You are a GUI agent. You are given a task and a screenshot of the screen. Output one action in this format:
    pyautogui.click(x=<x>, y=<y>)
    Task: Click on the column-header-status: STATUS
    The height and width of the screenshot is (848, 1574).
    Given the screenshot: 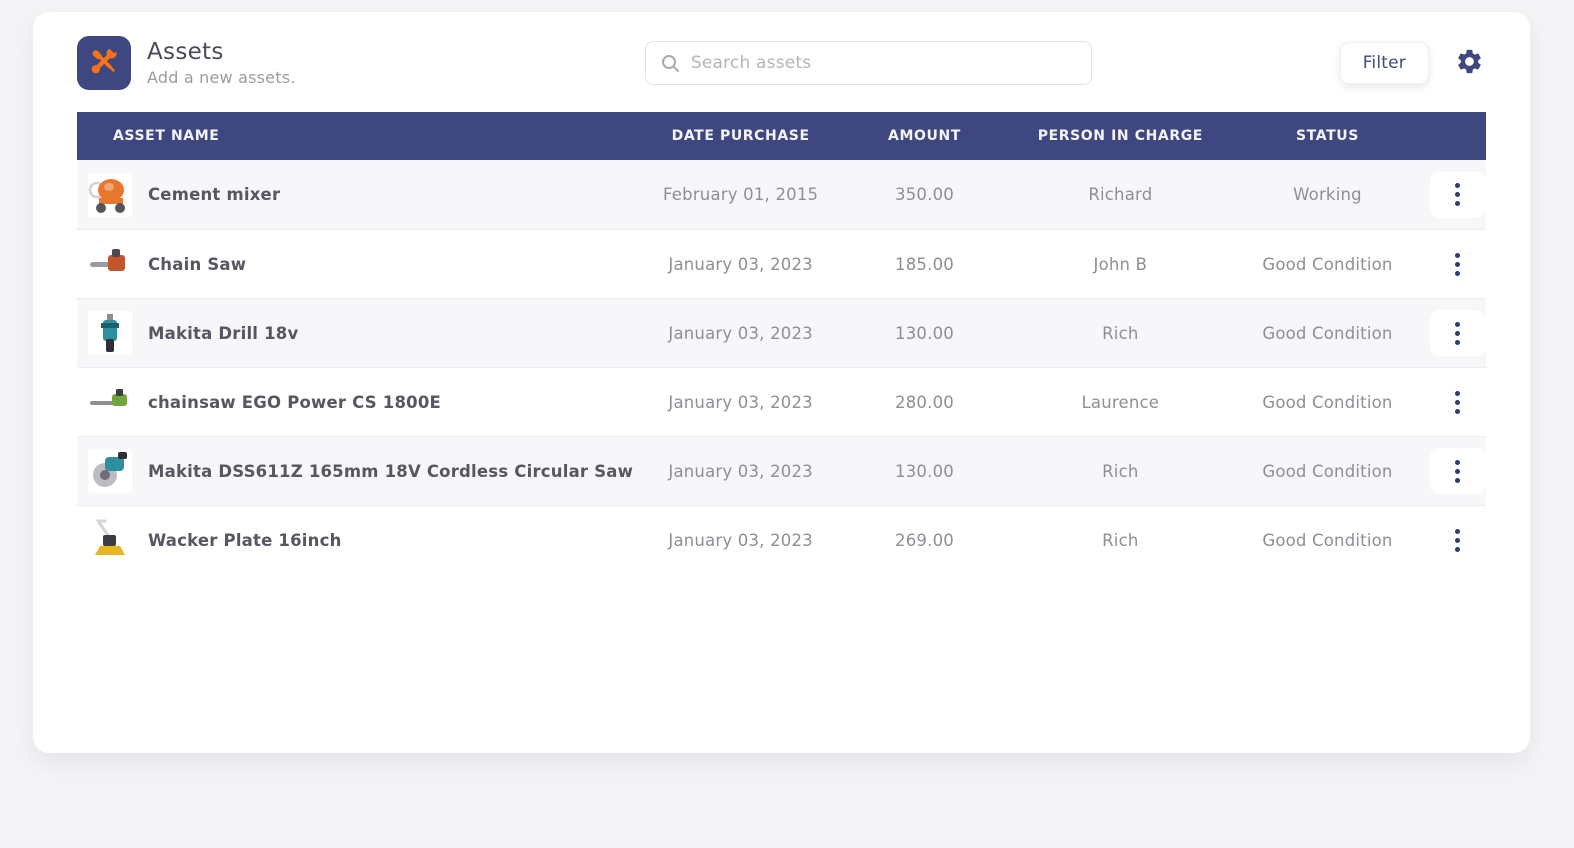 What is the action you would take?
    pyautogui.click(x=1327, y=136)
    